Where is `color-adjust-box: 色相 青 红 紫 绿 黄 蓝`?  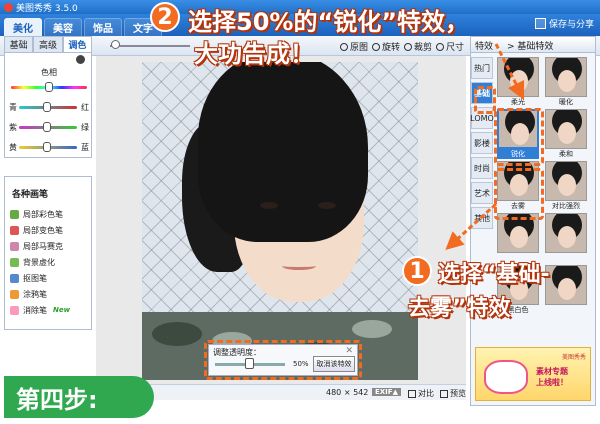 color-adjust-box: 色相 青 红 紫 绿 黄 蓝 is located at coordinates (48, 105).